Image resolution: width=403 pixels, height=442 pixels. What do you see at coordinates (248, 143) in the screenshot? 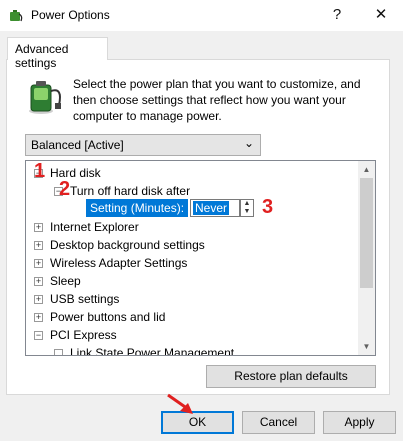
I see `chevron-down-icon: ⌄` at bounding box center [248, 143].